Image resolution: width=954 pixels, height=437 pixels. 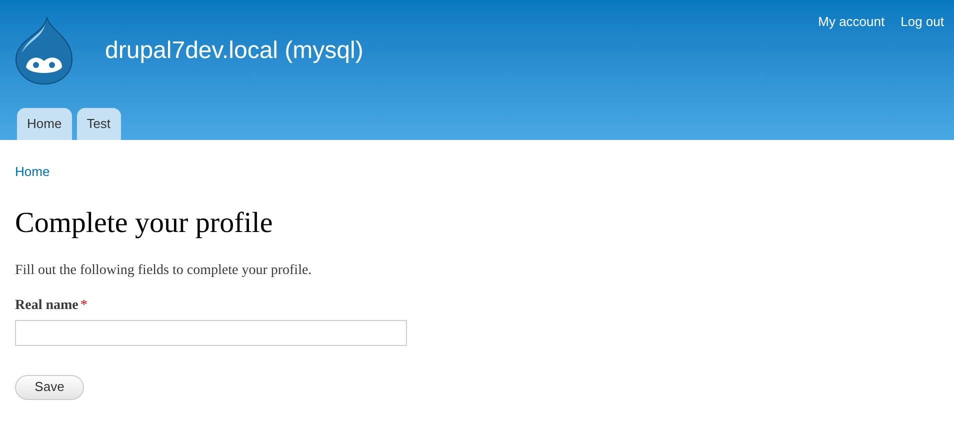 What do you see at coordinates (851, 22) in the screenshot?
I see `header-link: My account` at bounding box center [851, 22].